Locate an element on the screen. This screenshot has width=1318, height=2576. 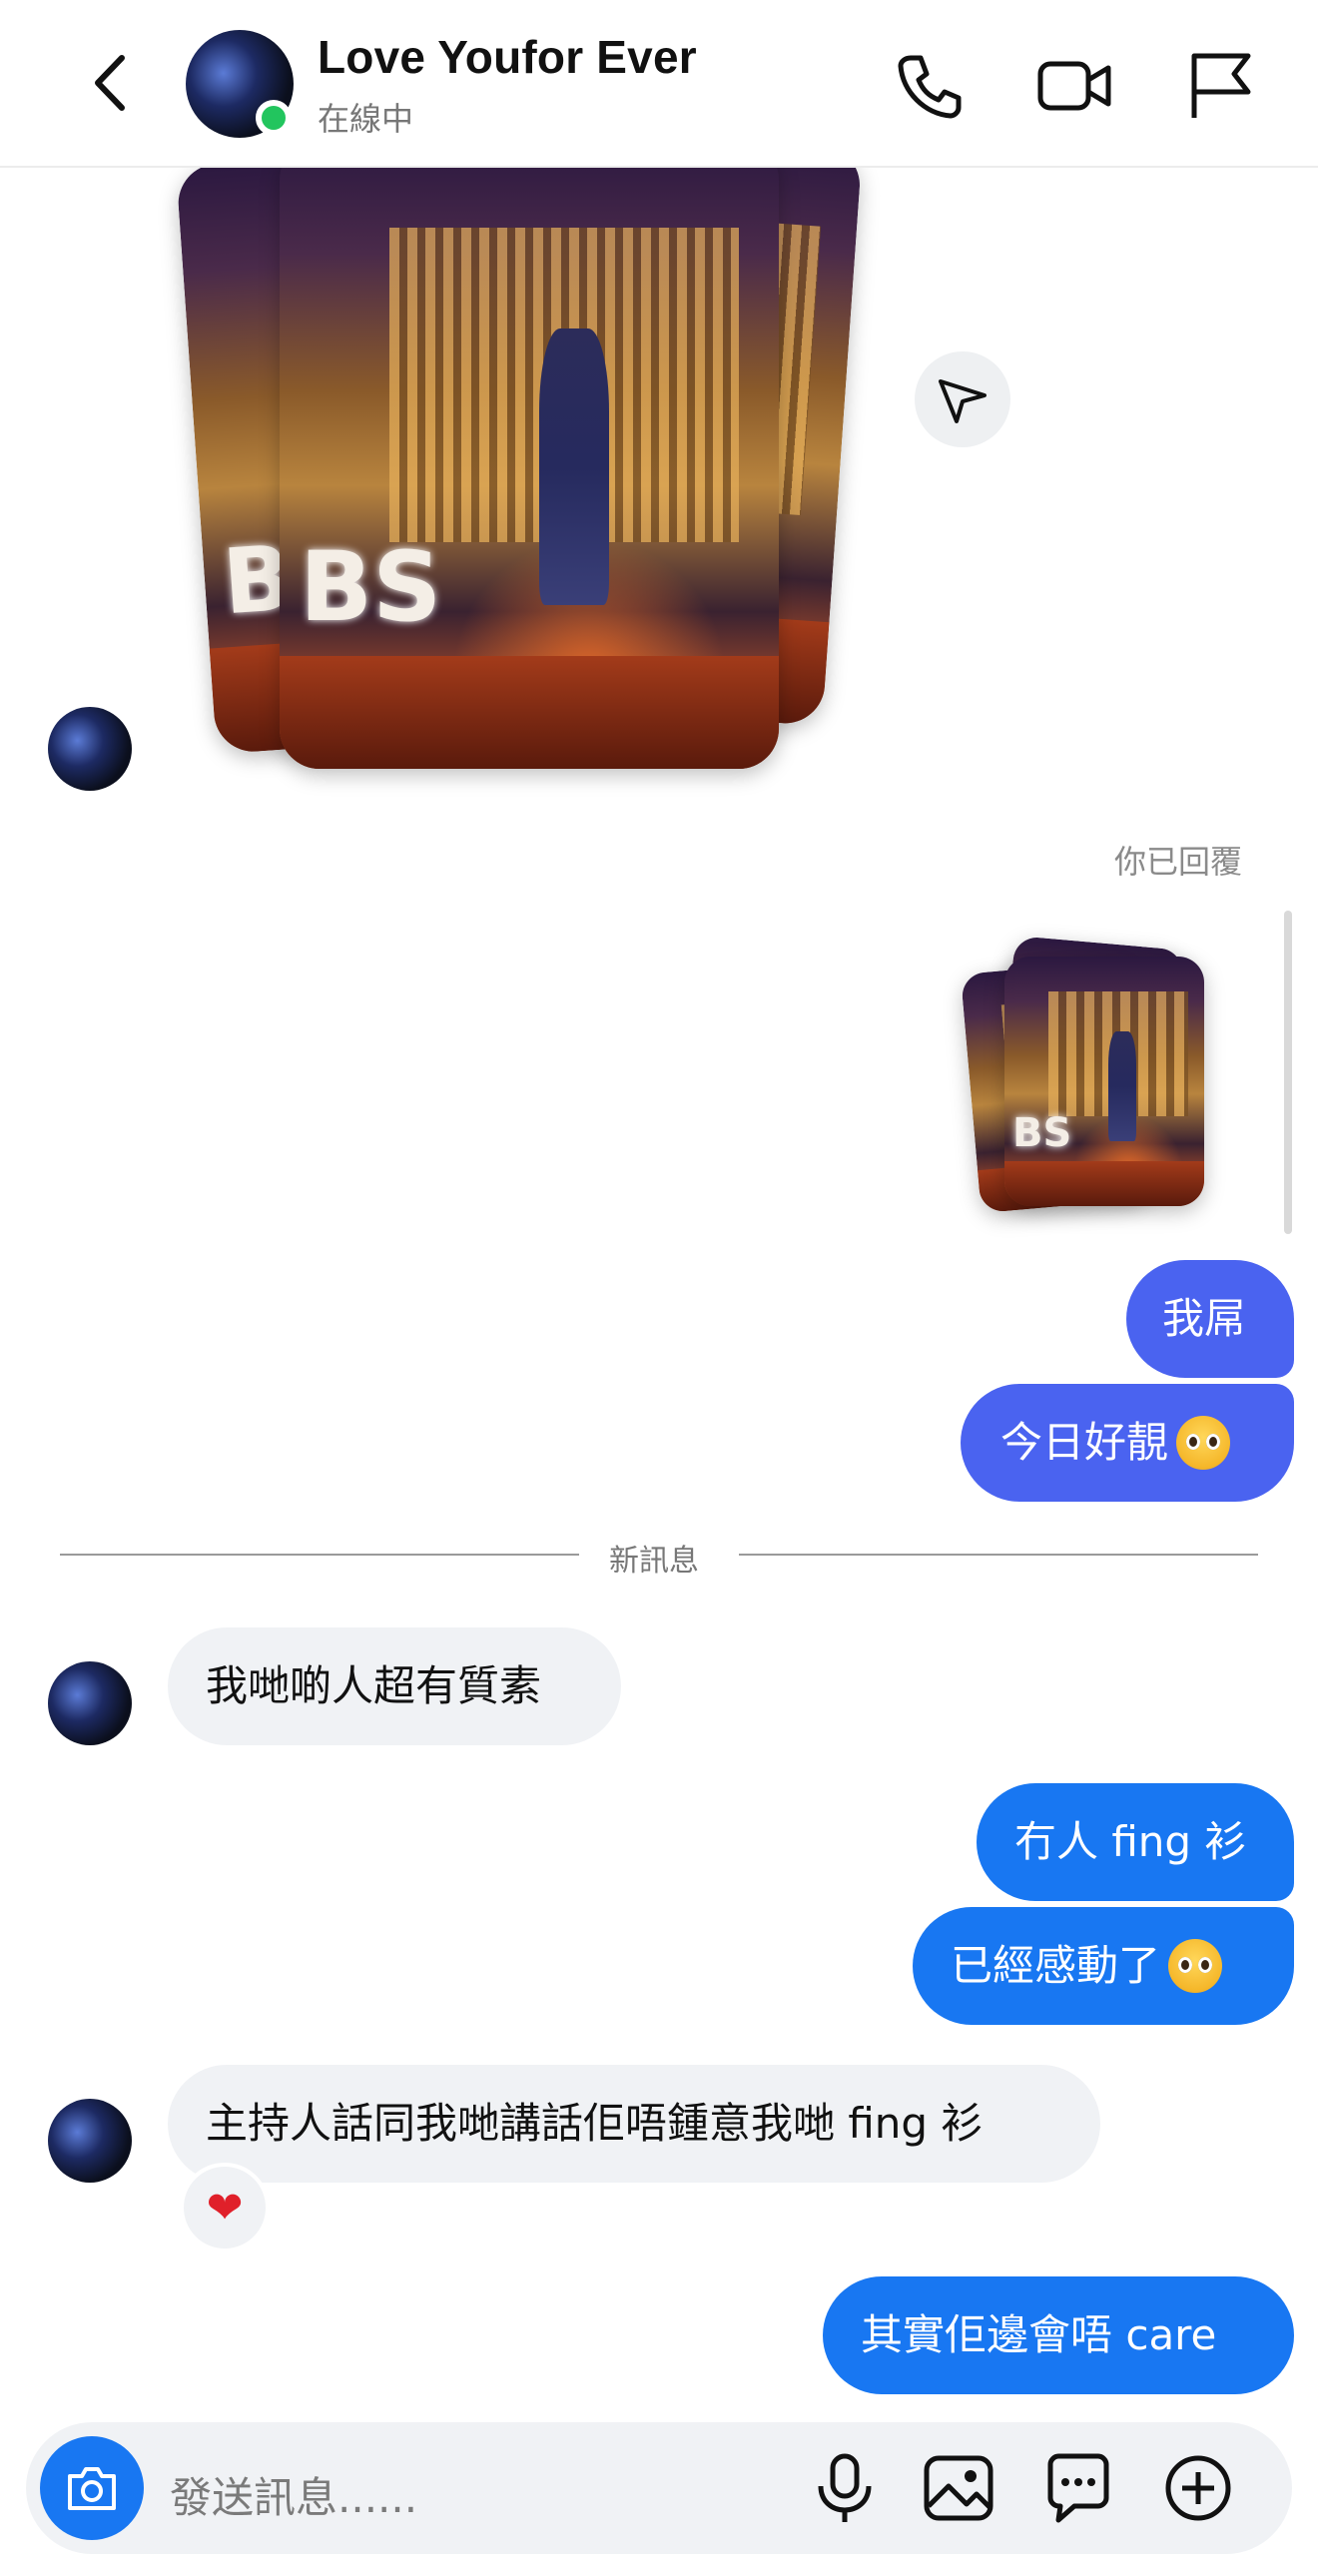
message-text: 冇人 fing 衫 is located at coordinates (1130, 1841).